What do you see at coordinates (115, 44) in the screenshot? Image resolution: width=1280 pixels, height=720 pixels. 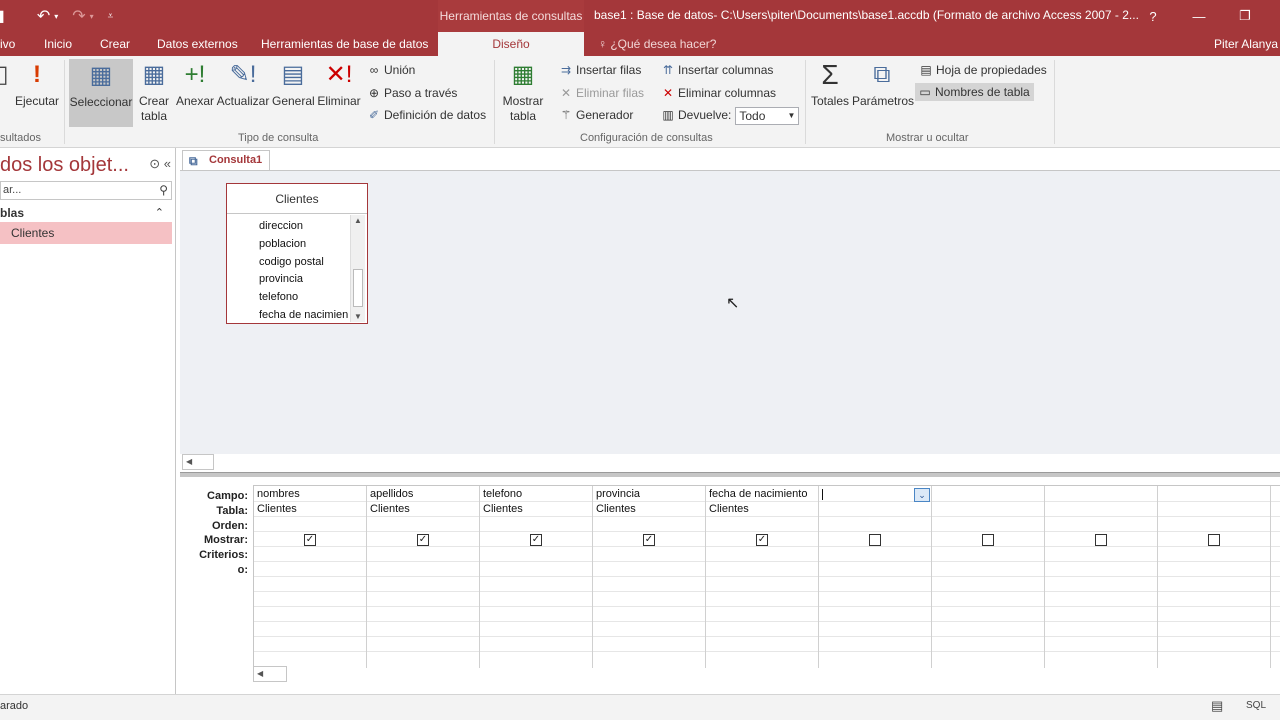 I see `tab-crear: Crear` at bounding box center [115, 44].